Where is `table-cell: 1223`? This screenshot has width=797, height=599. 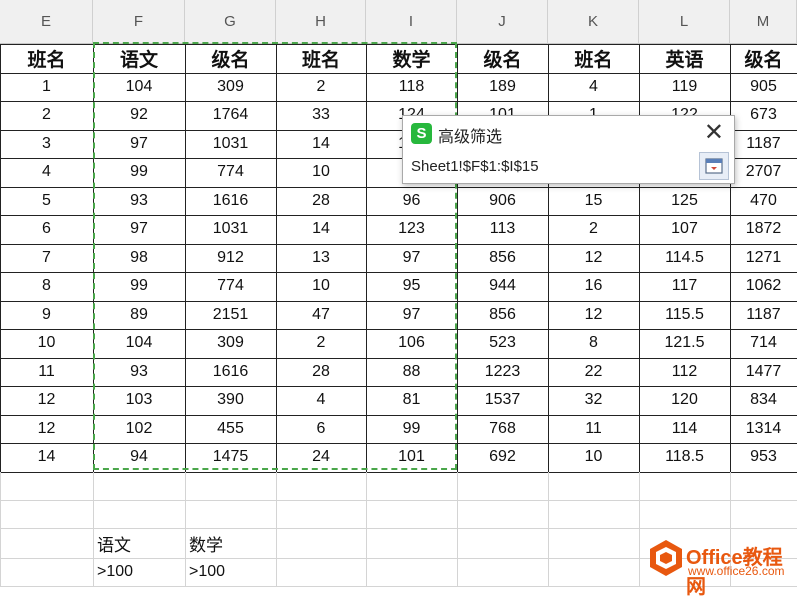
table-cell: 1223 is located at coordinates (502, 372).